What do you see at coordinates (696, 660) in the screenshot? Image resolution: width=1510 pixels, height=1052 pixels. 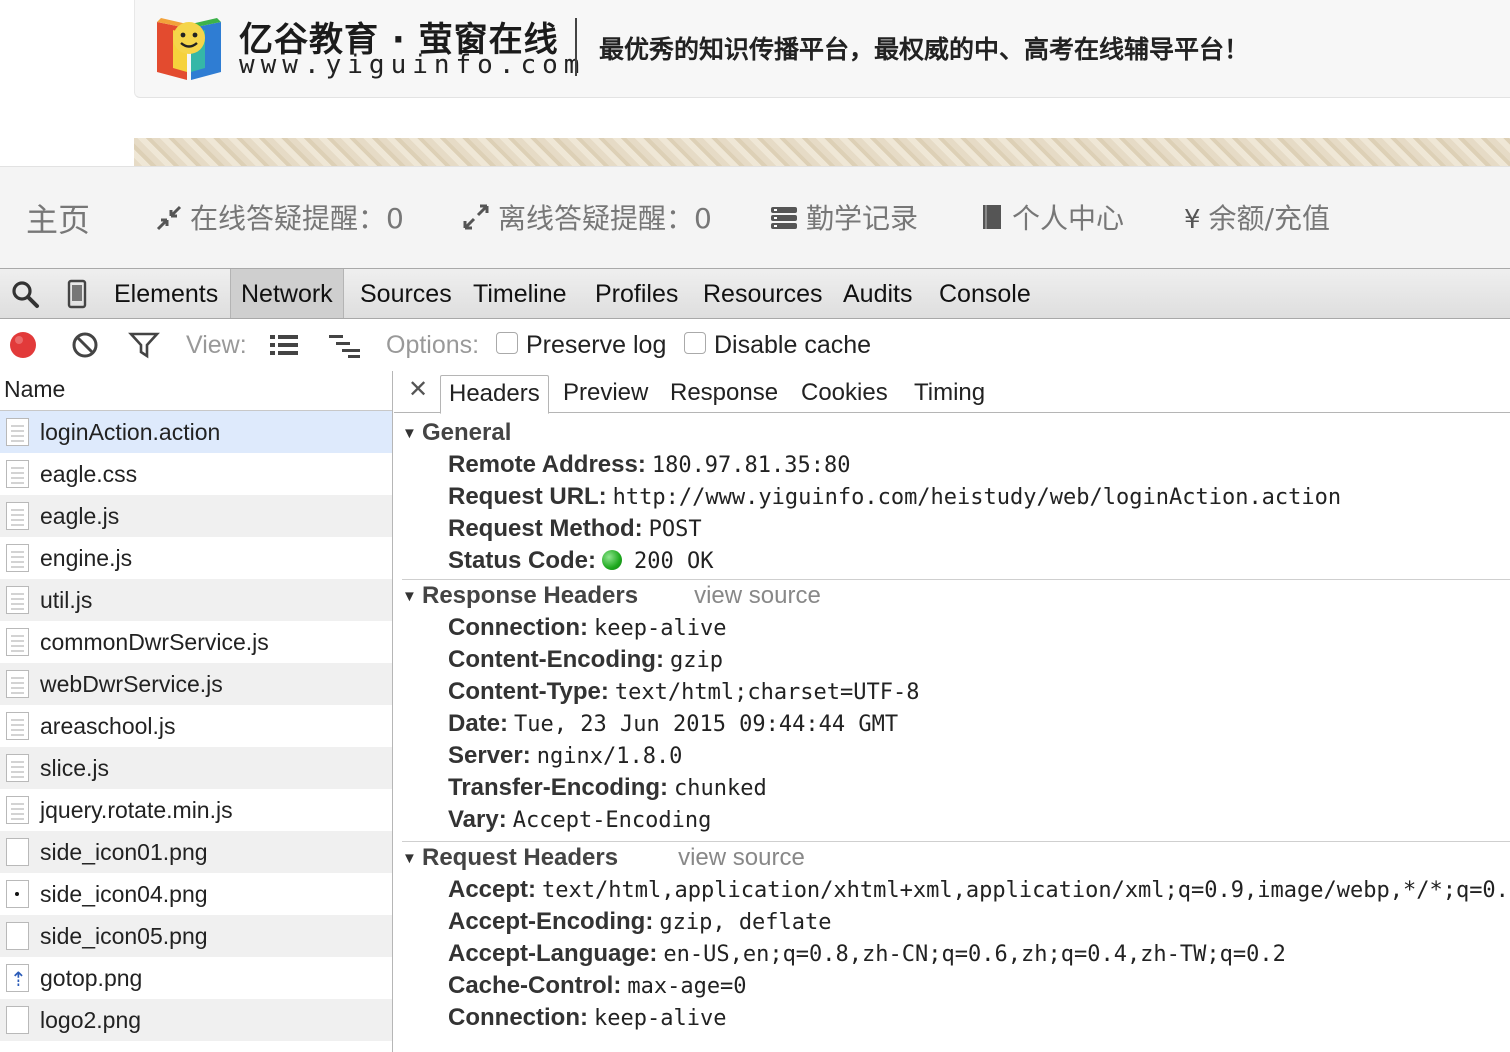 I see `header-value: gzip` at bounding box center [696, 660].